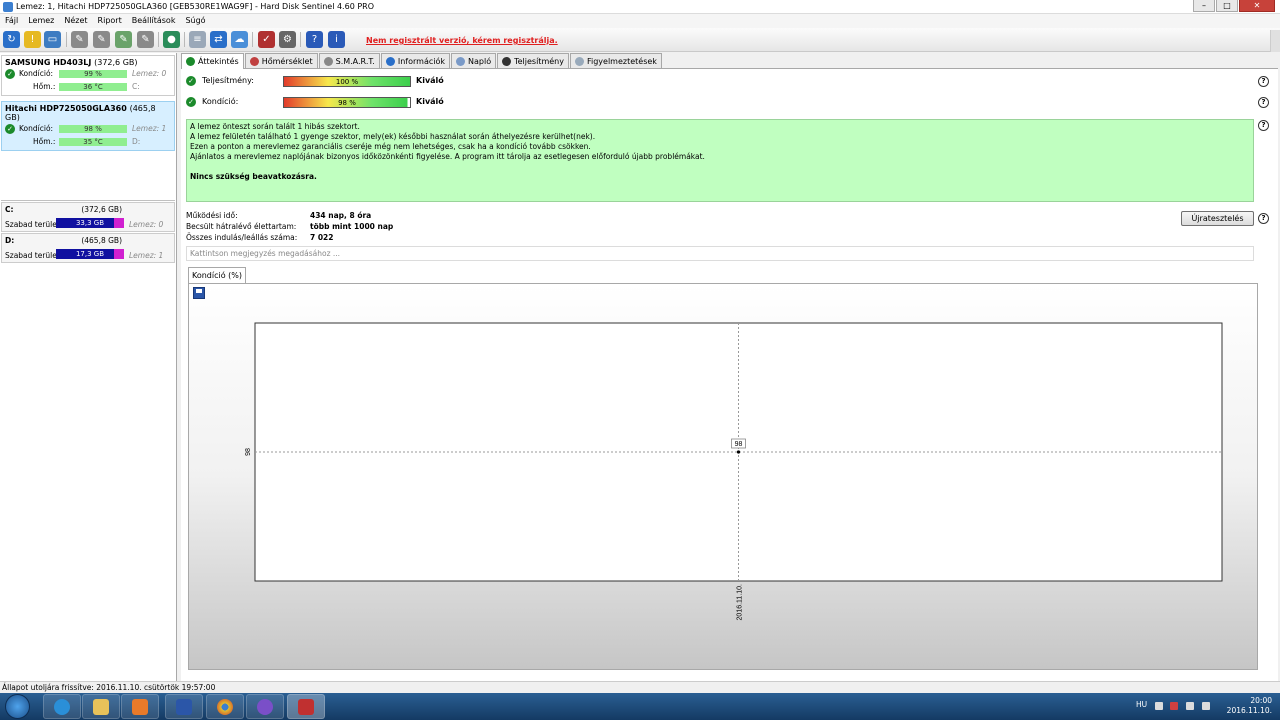 The width and height of the screenshot is (1280, 720). What do you see at coordinates (306, 706) in the screenshot?
I see `hd-sentinel-task-icon` at bounding box center [306, 706].